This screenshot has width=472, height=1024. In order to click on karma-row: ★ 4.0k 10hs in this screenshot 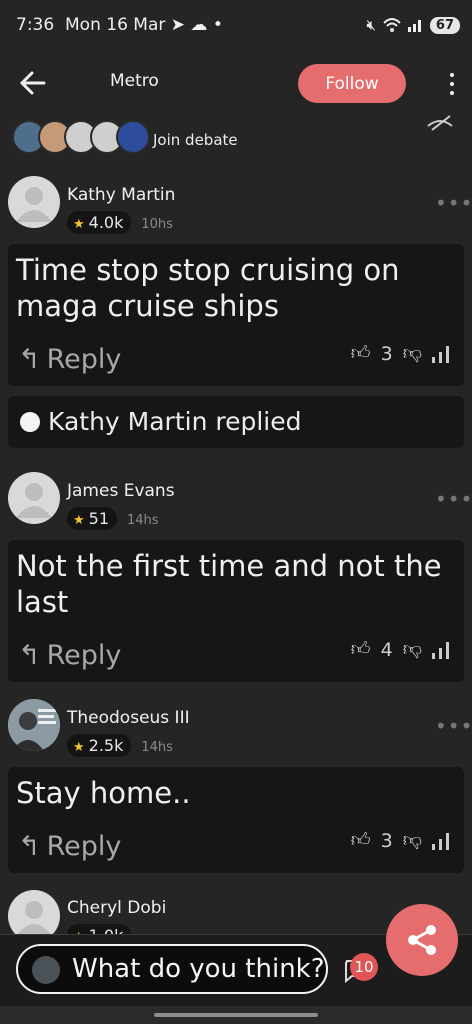, I will do `click(120, 222)`.